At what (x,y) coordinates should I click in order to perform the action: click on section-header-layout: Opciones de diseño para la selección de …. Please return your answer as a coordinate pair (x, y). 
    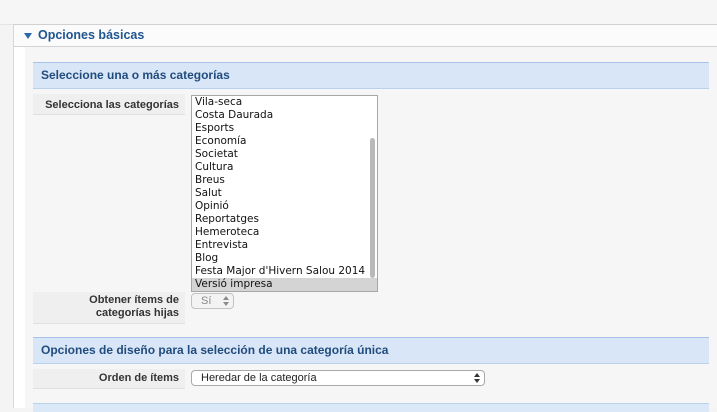
    Looking at the image, I should click on (371, 350).